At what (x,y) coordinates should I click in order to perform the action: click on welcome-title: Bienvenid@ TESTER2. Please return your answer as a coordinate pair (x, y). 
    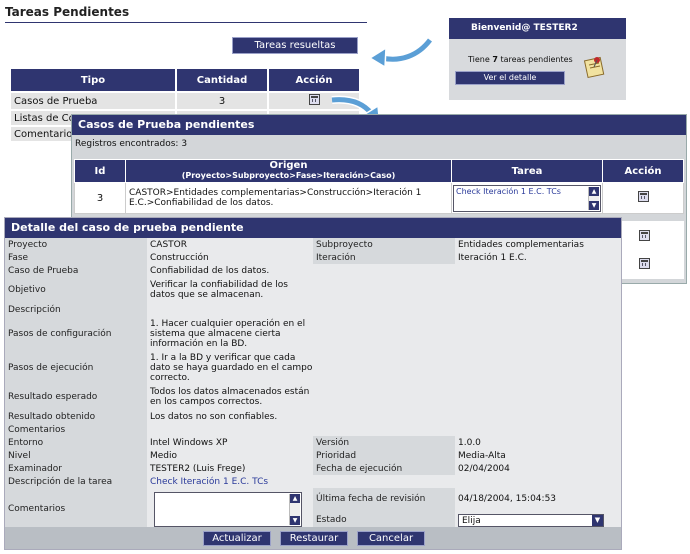
    Looking at the image, I should click on (537, 28).